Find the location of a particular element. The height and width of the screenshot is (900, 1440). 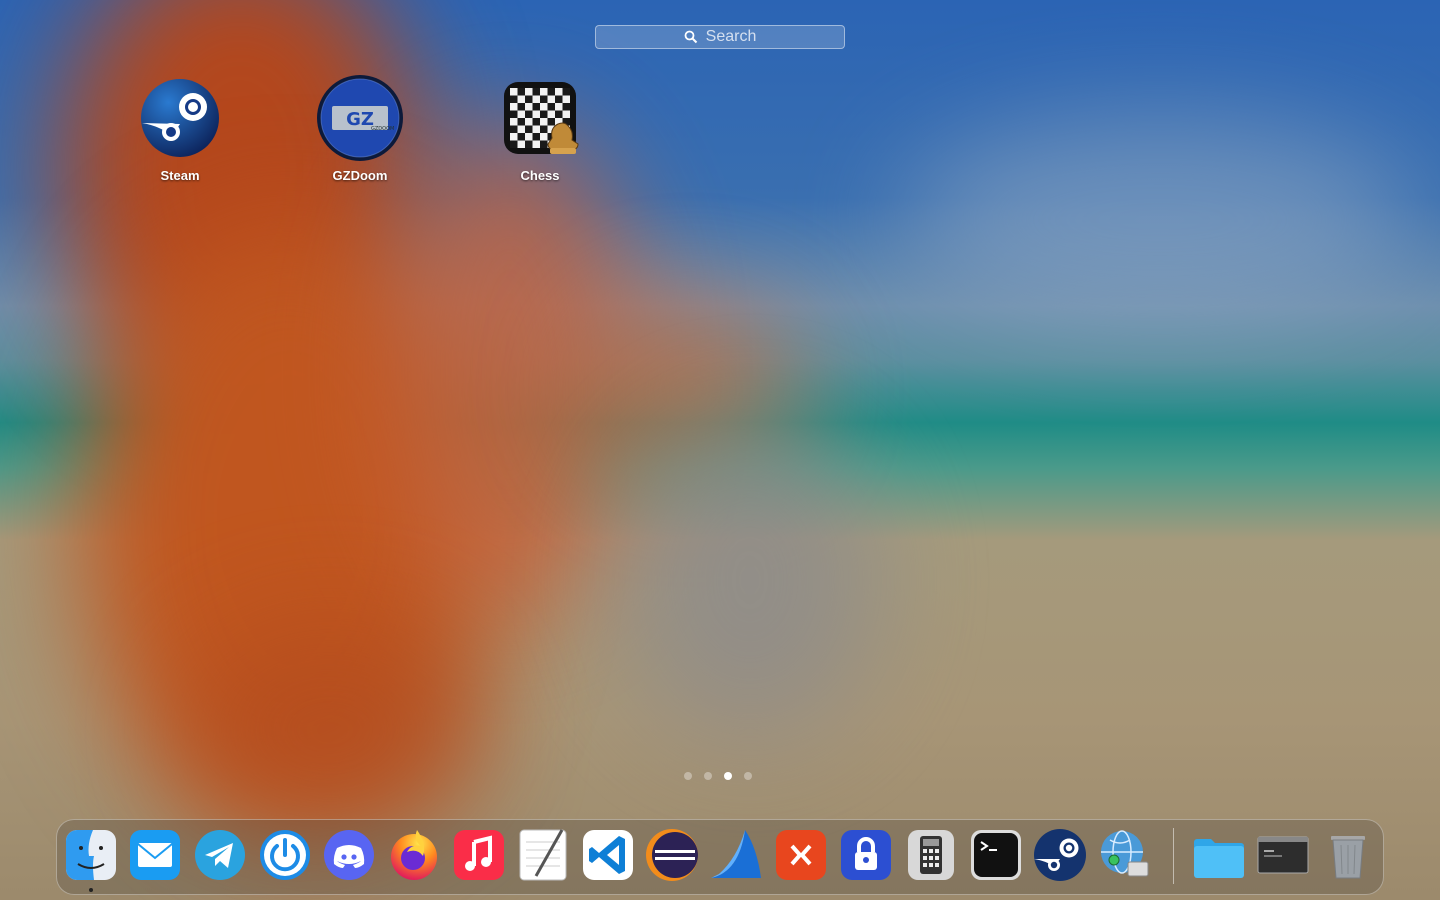

page-dot-active is located at coordinates (728, 776).